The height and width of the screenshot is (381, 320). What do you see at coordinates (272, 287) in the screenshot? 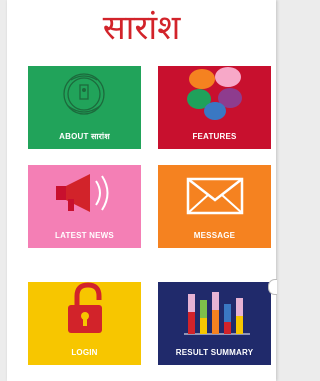
I see `side-drawer-handle` at bounding box center [272, 287].